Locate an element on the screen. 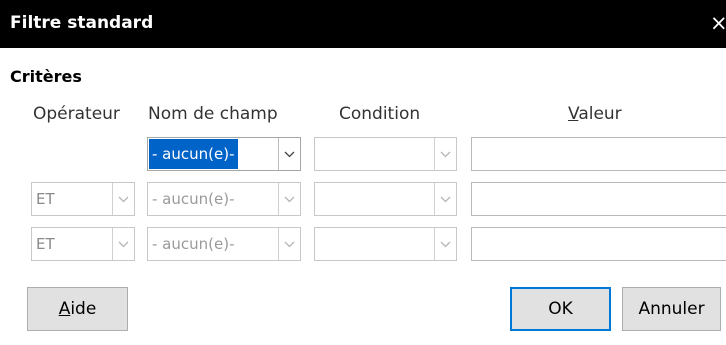 The width and height of the screenshot is (726, 345). ok-button: OK is located at coordinates (560, 309).